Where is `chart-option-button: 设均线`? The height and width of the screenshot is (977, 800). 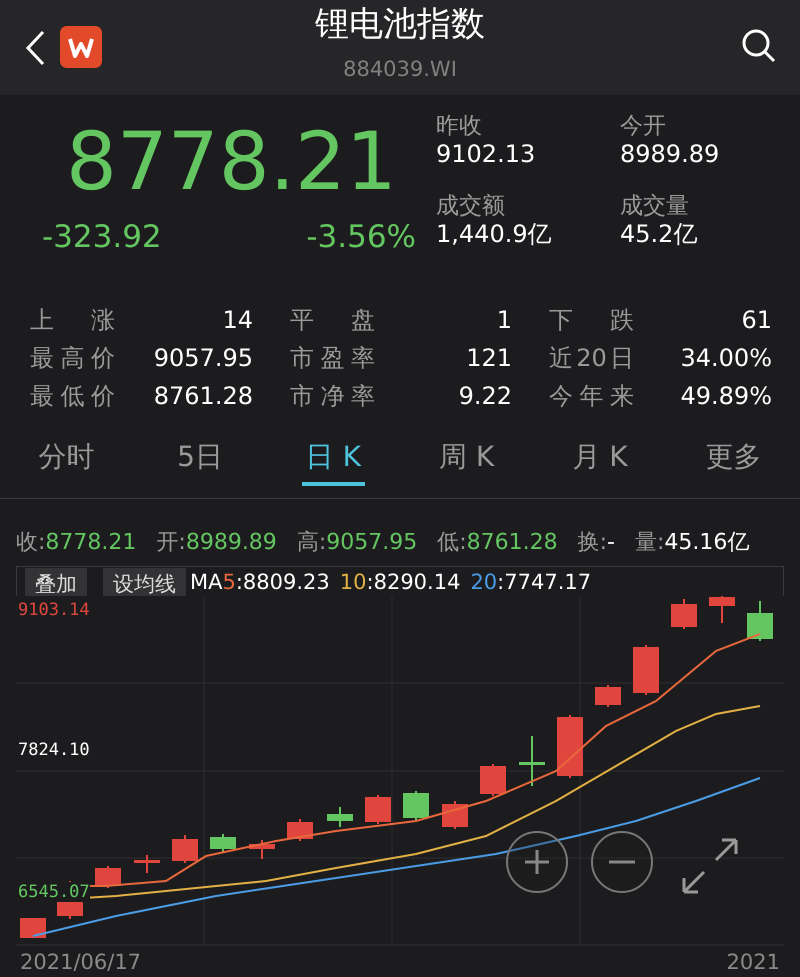 chart-option-button: 设均线 is located at coordinates (144, 582).